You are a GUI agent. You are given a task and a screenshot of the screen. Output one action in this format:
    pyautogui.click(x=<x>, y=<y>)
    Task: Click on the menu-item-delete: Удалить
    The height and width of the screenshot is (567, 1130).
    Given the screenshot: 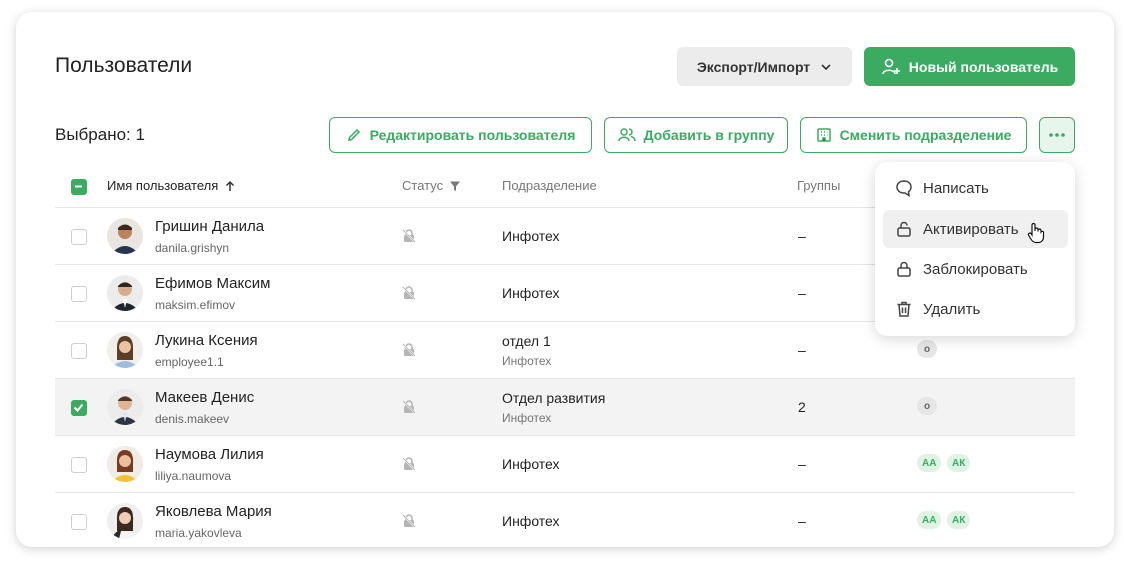 What is the action you would take?
    pyautogui.click(x=975, y=309)
    